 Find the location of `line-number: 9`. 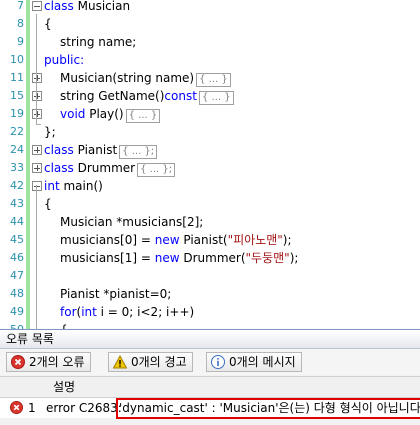

line-number: 9 is located at coordinates (20, 41).